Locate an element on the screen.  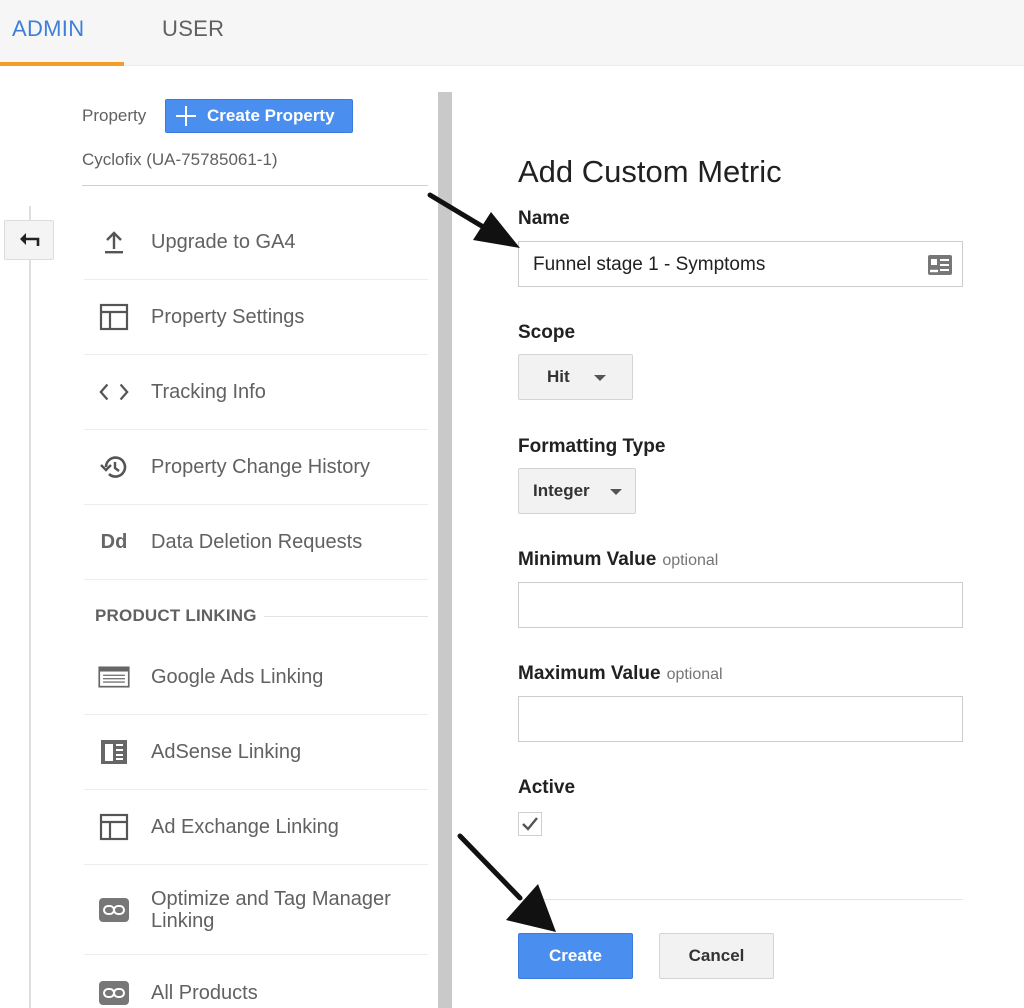
code-icon is located at coordinates (114, 392).